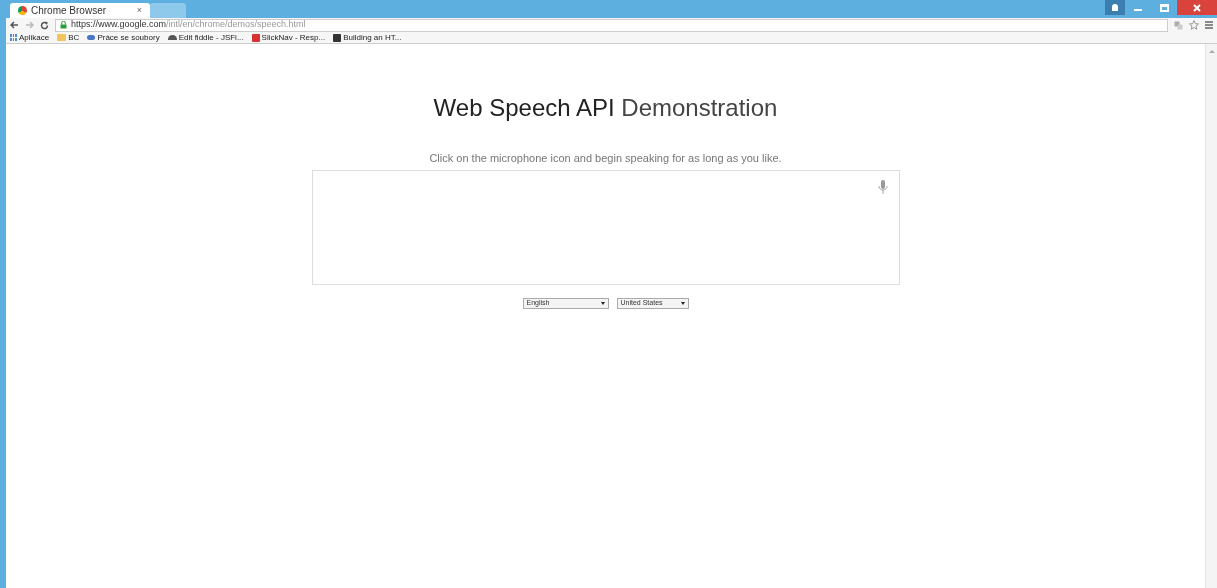 The image size is (1217, 588). I want to click on bookmark-link: Aplikace, so click(34, 37).